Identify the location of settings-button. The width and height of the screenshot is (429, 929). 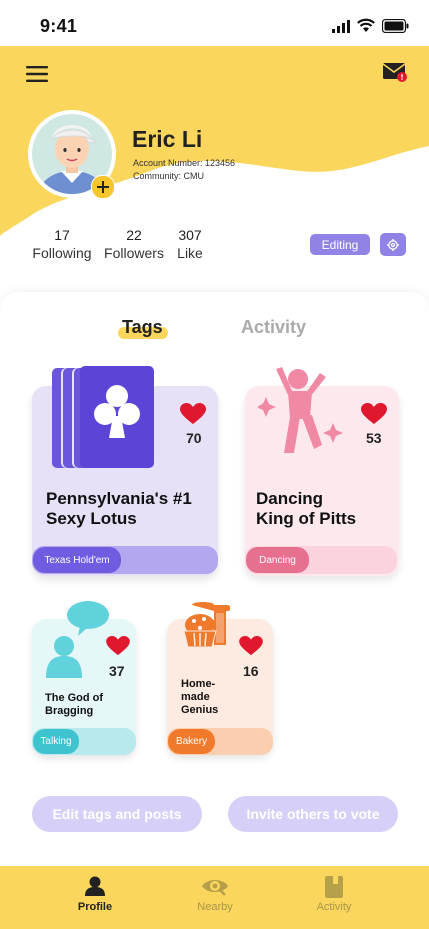
(393, 244).